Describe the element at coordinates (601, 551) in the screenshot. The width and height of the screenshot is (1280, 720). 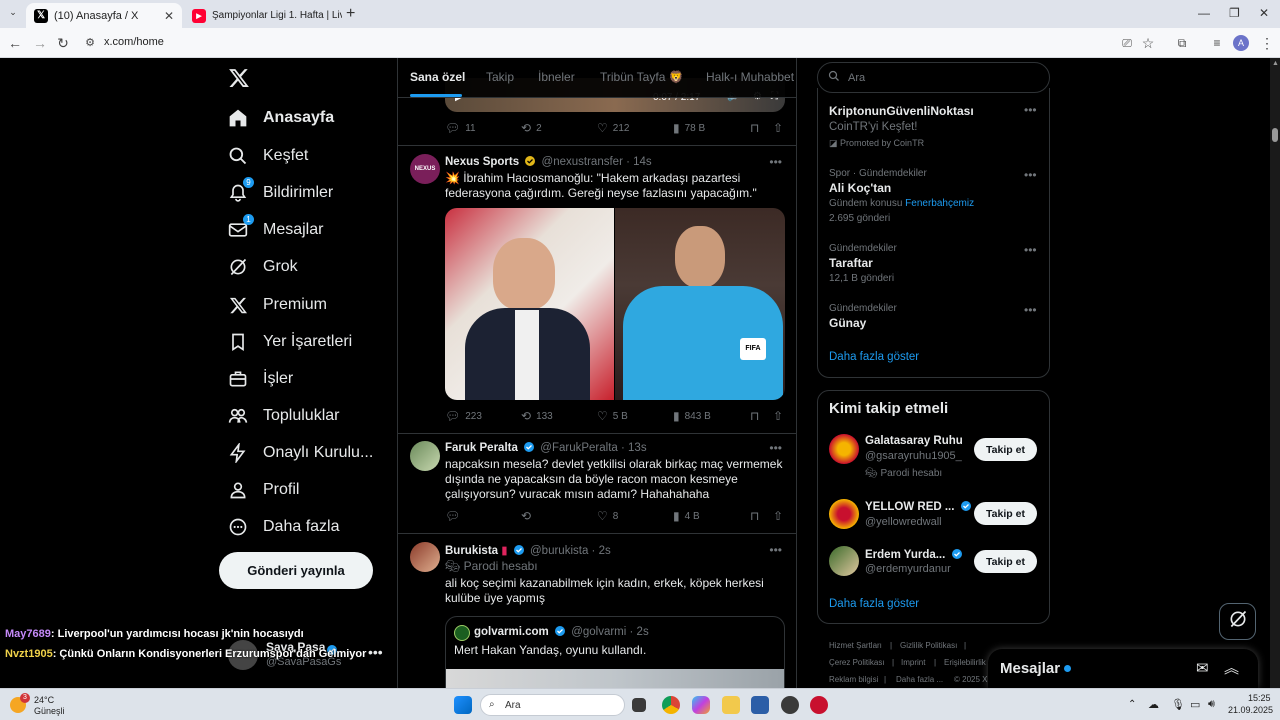
I see `tweet-time: · 2s` at that location.